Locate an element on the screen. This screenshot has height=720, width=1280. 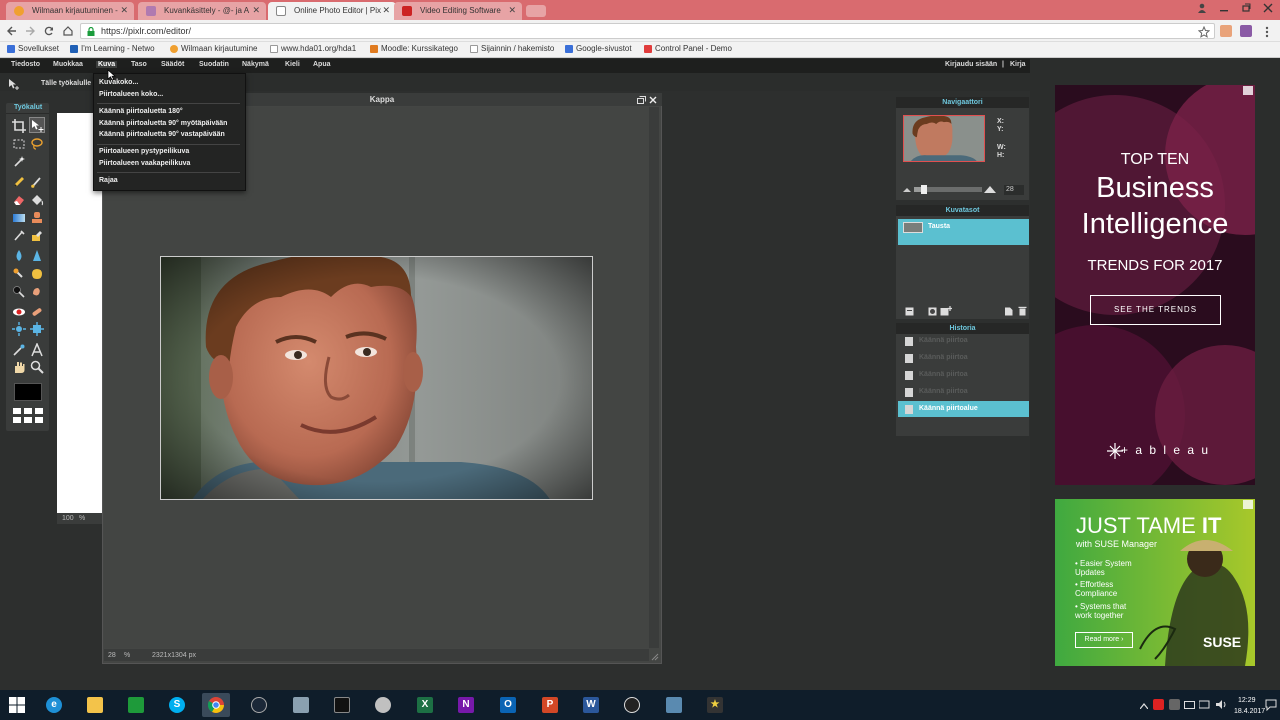
tray-overflow-icon is located at coordinates (1144, 706).